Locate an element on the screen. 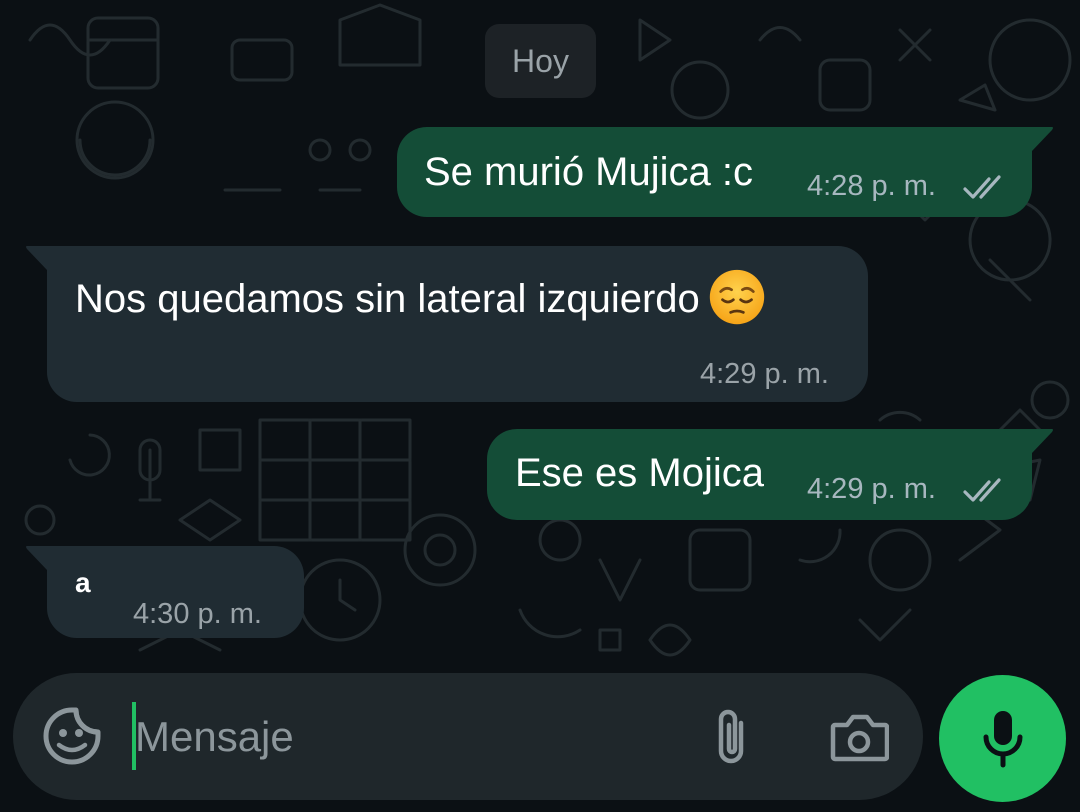 Image resolution: width=1080 pixels, height=812 pixels. outgoing-message: Se murió Mujica :c 4:28 p. m. is located at coordinates (714, 172).